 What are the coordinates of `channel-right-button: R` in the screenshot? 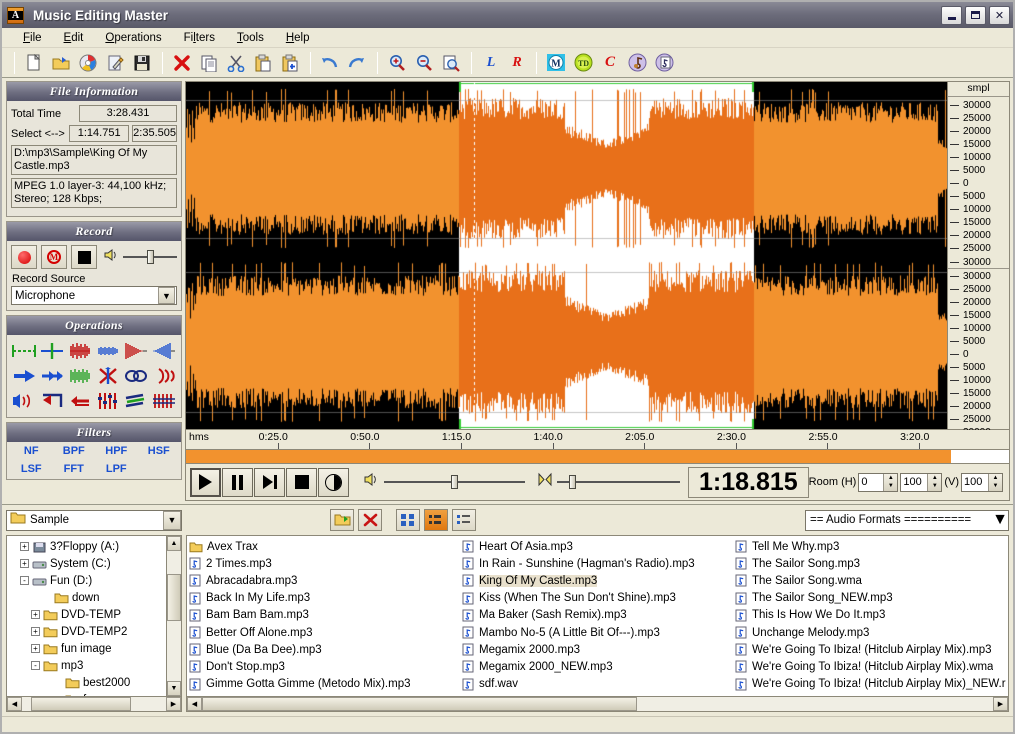 It's located at (517, 63).